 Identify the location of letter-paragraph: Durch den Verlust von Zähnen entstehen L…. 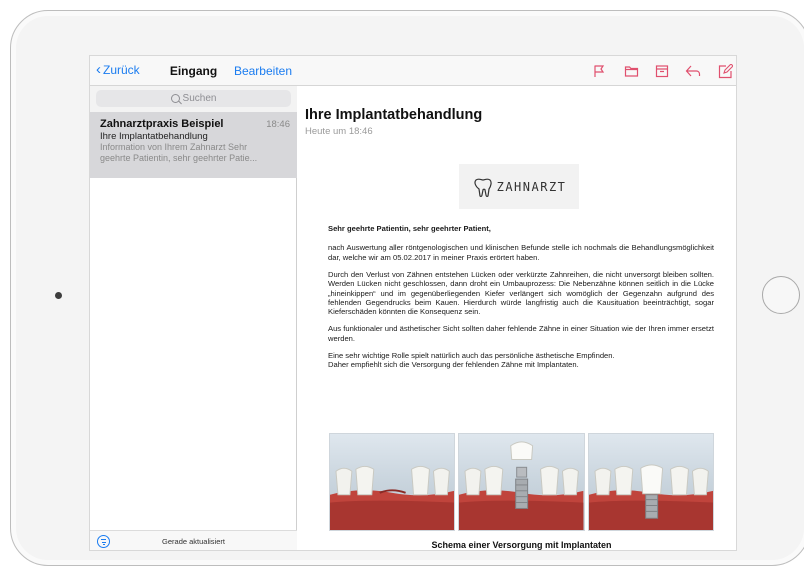
(521, 293).